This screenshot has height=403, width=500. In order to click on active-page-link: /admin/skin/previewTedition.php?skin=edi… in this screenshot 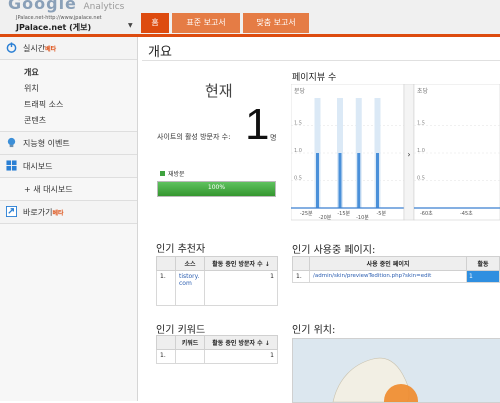, I will do `click(388, 276)`.